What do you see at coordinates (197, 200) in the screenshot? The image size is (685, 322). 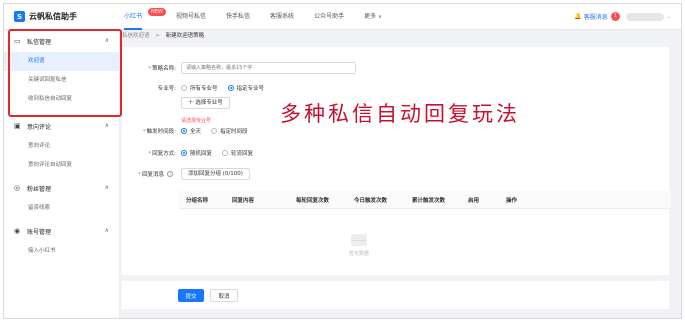 I see `column-header: 分组名称` at bounding box center [197, 200].